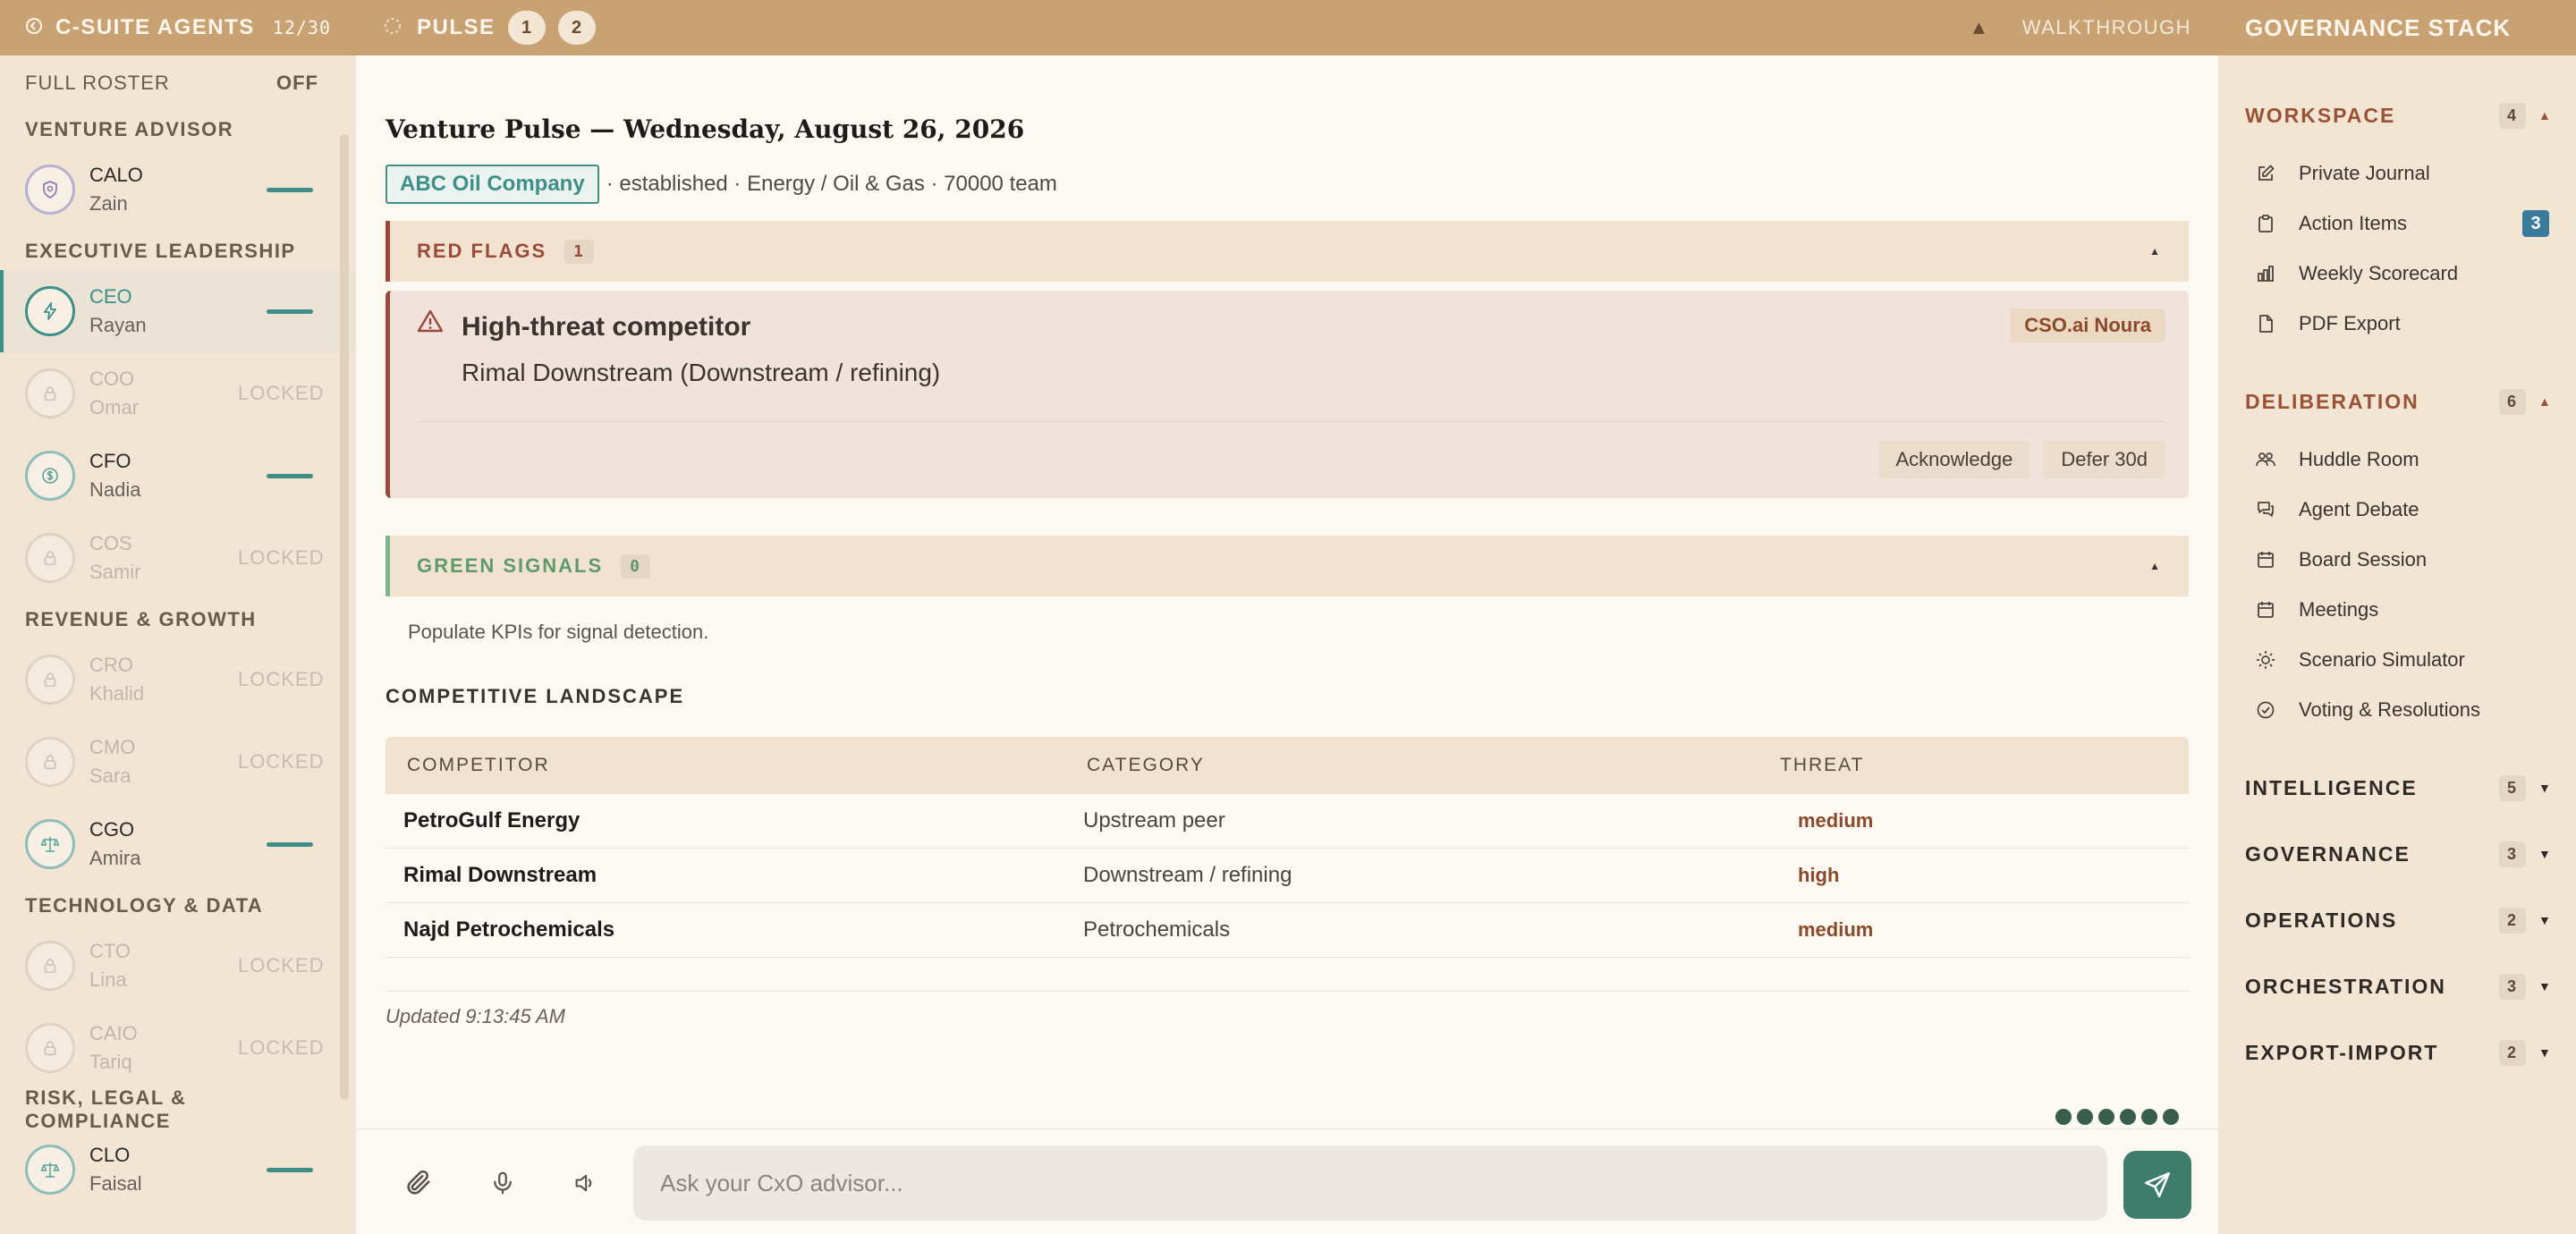  Describe the element at coordinates (1979, 27) in the screenshot. I see `triangle-up-icon: ▲` at that location.